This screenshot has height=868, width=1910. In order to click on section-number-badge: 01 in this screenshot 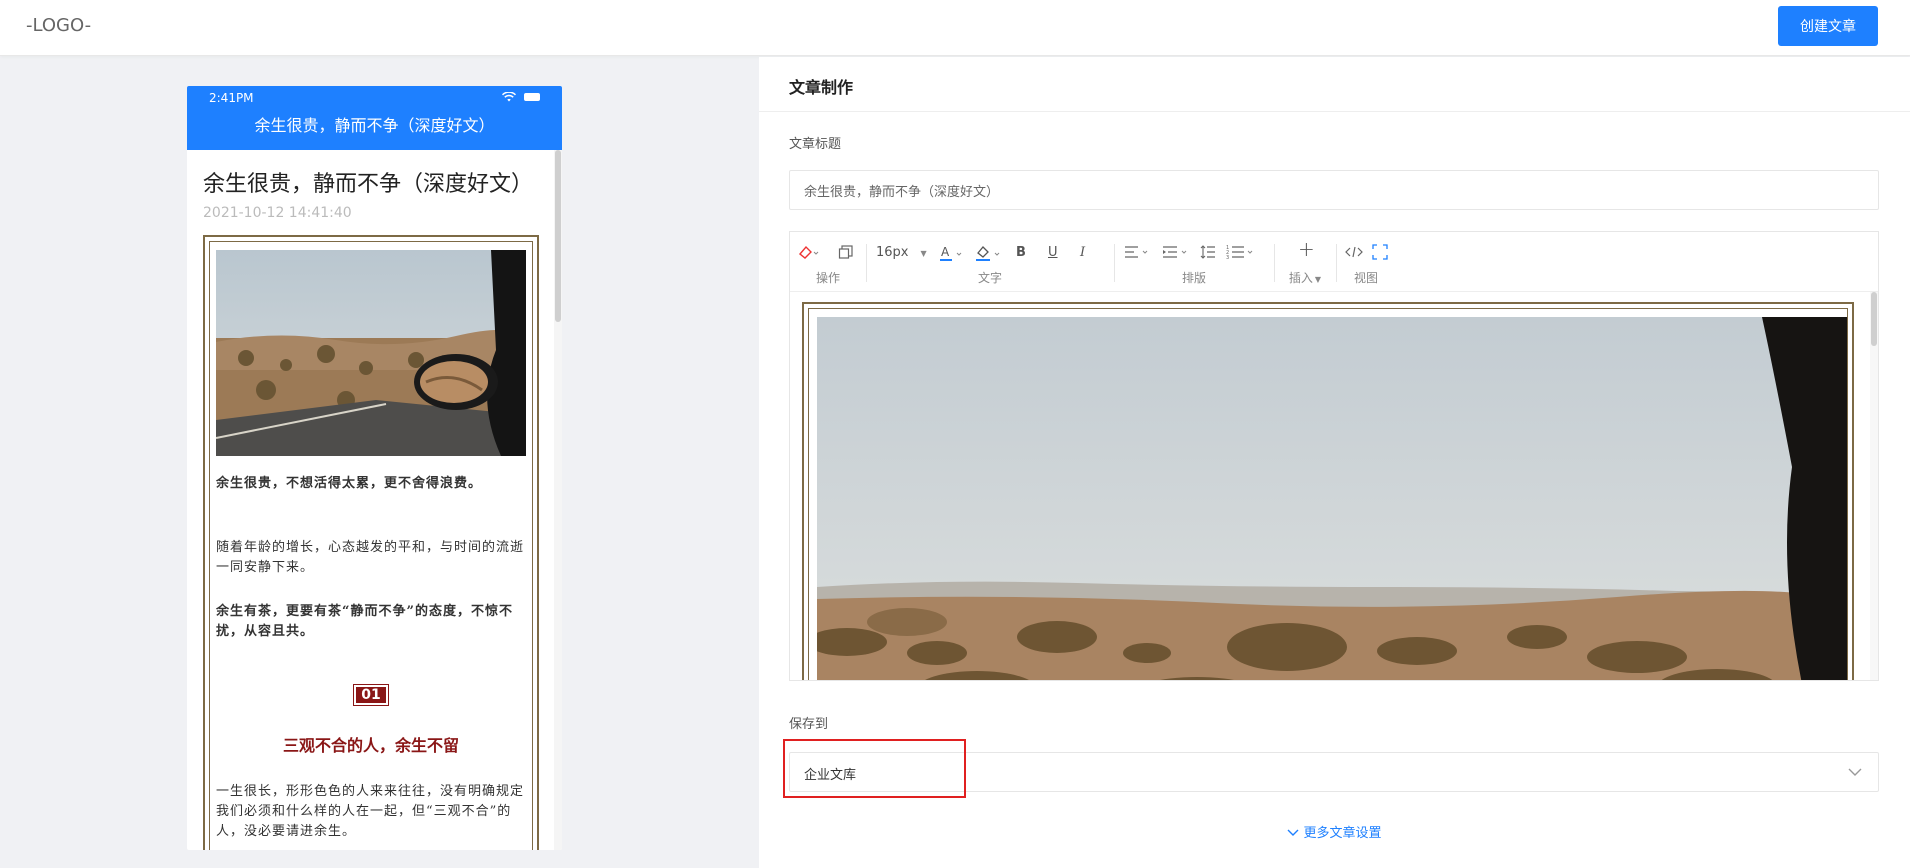, I will do `click(371, 695)`.